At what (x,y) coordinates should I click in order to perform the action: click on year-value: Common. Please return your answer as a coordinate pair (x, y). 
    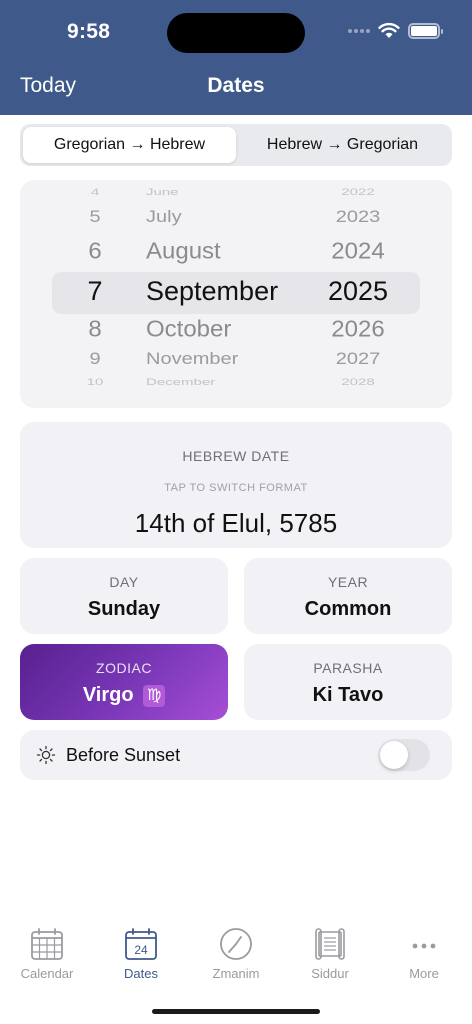
    Looking at the image, I should click on (348, 609).